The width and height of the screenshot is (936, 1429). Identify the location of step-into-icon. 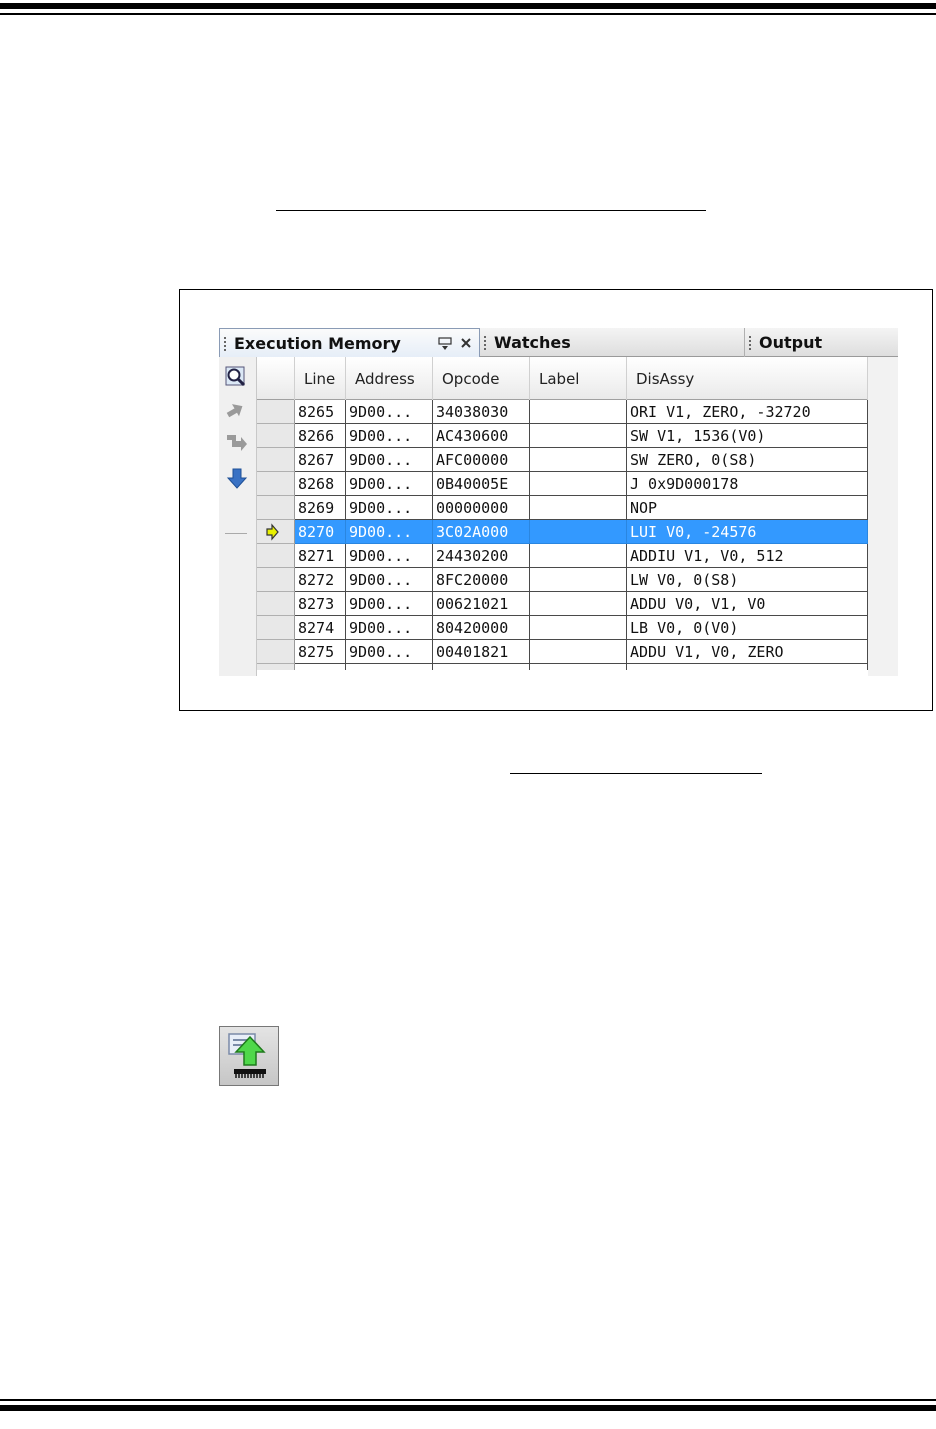
(237, 479).